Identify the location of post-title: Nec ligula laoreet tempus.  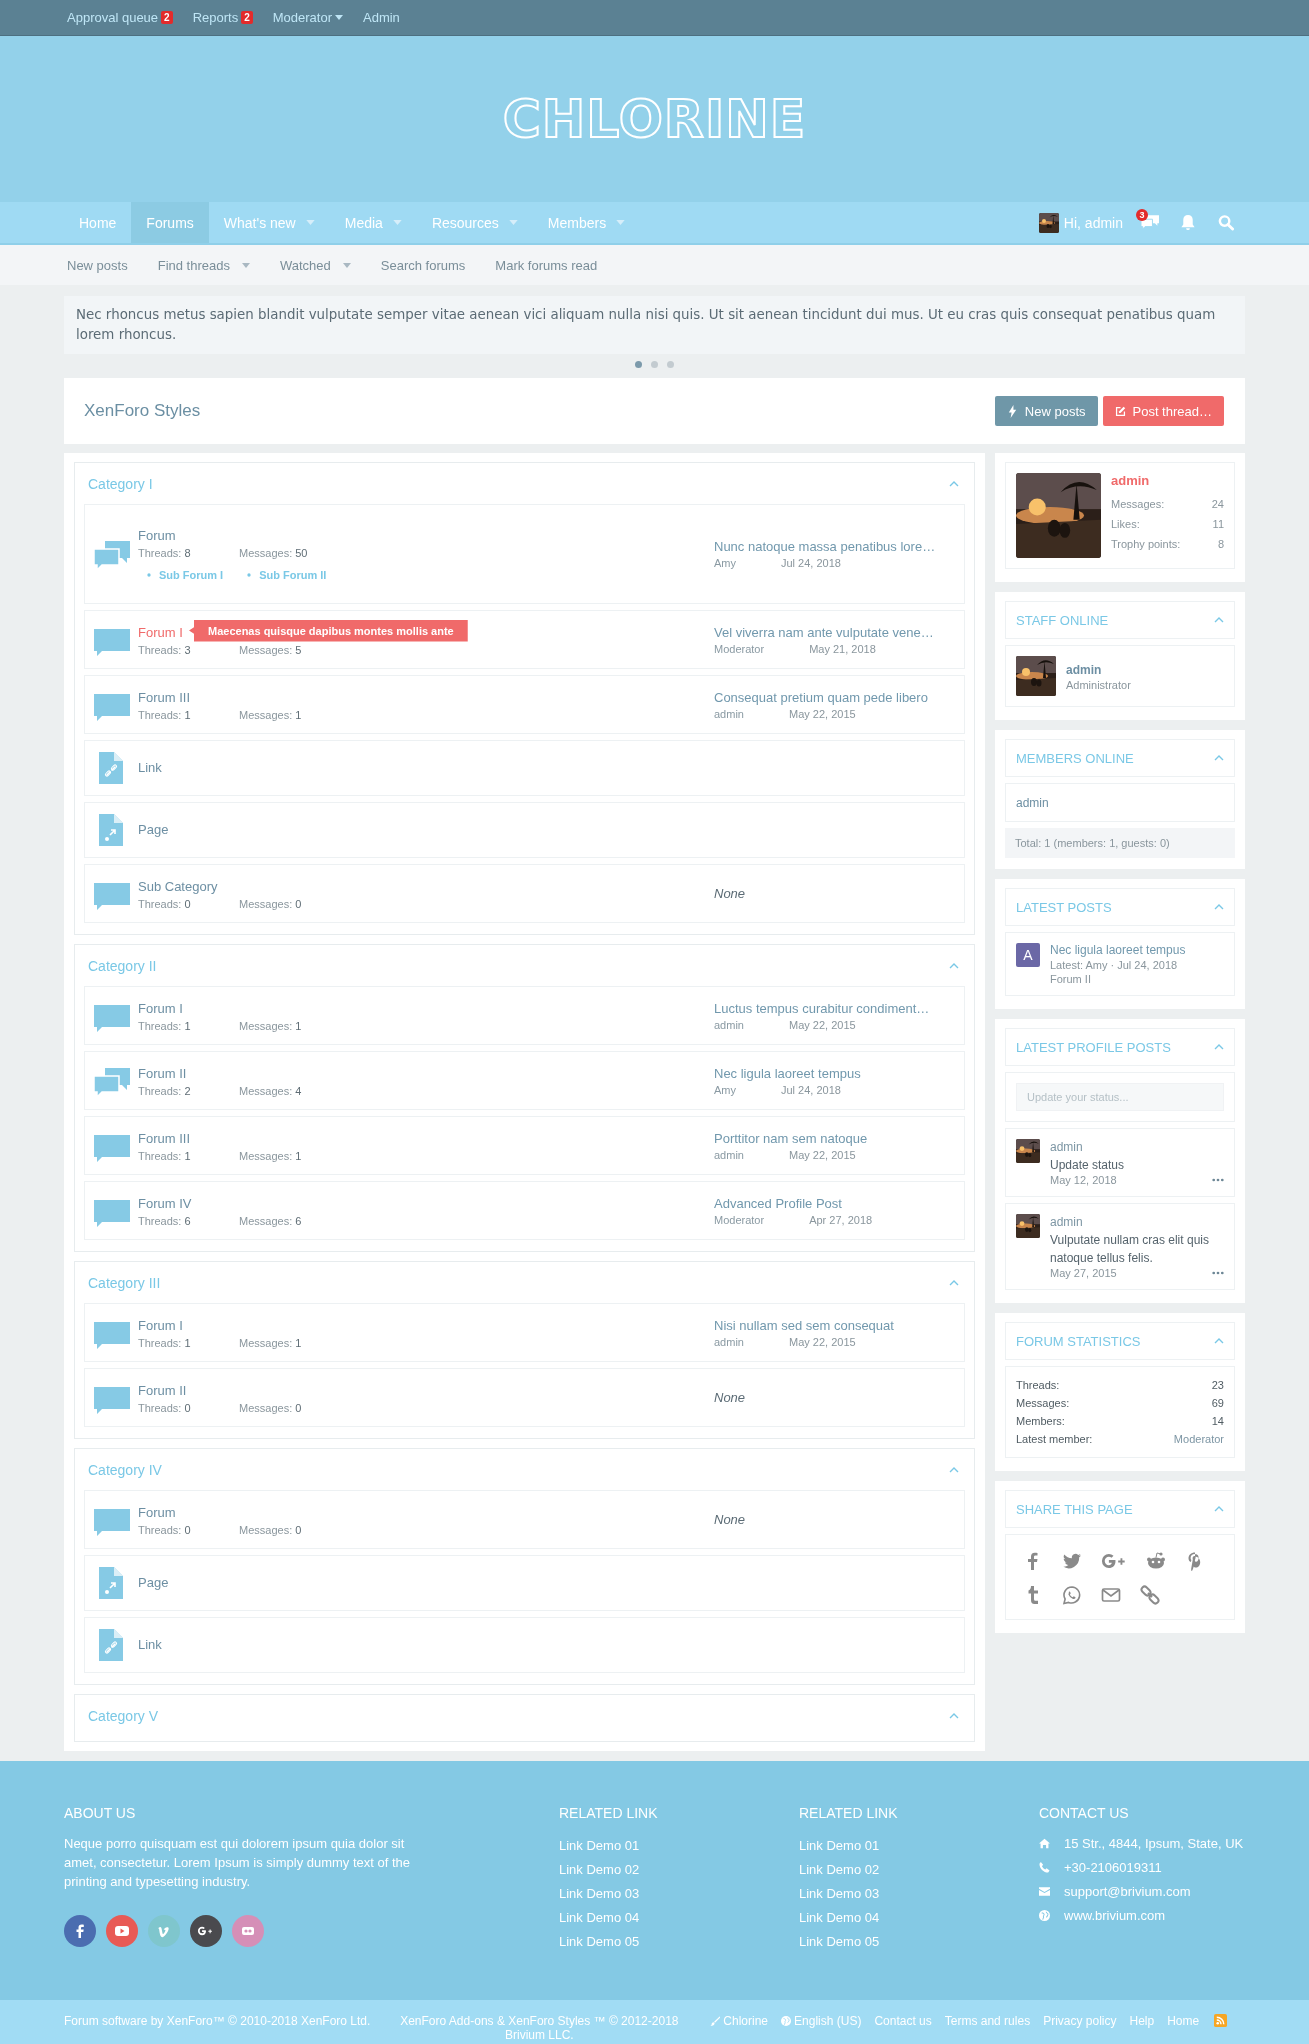
(1118, 950).